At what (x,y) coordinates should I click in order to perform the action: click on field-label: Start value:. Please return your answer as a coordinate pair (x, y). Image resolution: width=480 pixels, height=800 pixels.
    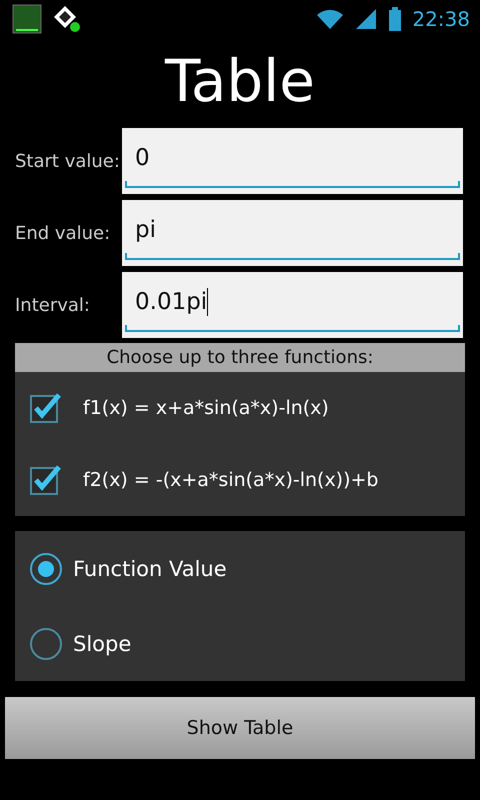
    Looking at the image, I should click on (68, 161).